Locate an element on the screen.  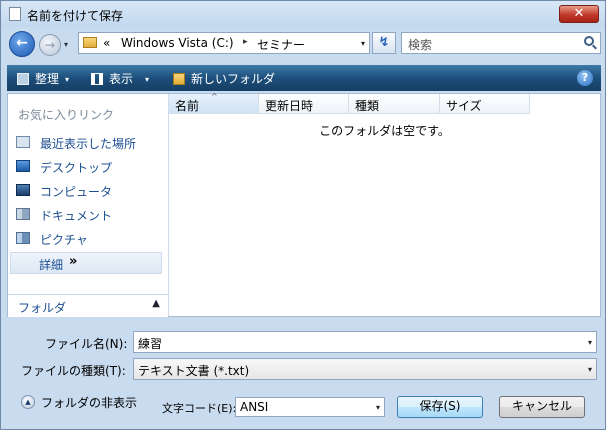
organize-label: 整理 is located at coordinates (47, 79).